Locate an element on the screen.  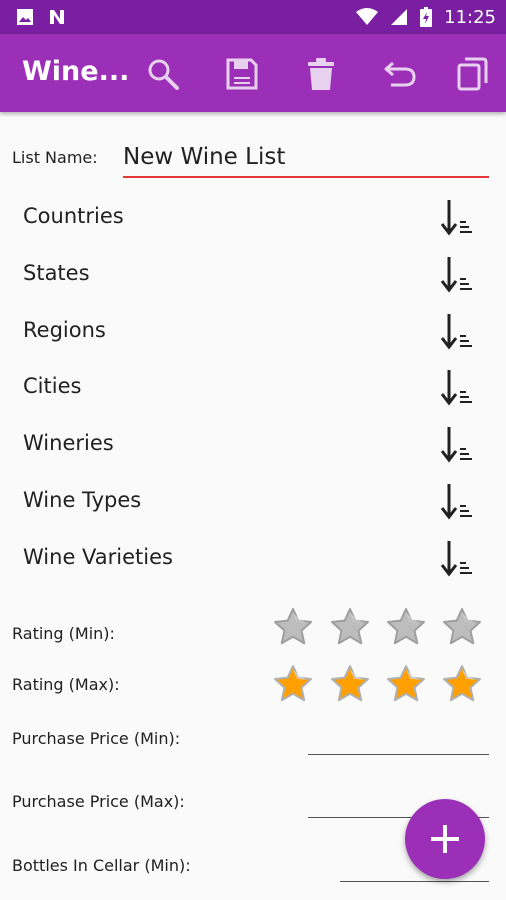
delete-button is located at coordinates (321, 74).